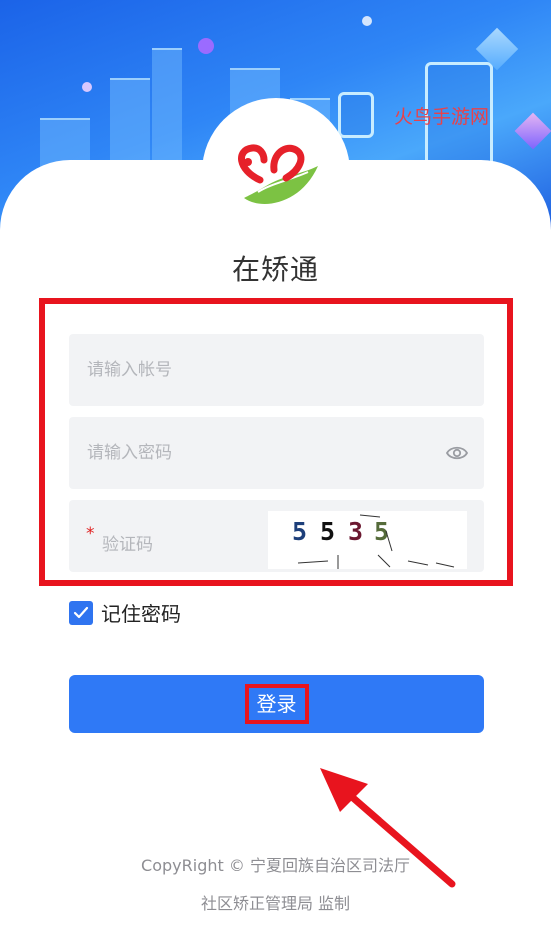 The height and width of the screenshot is (947, 551). What do you see at coordinates (388, 828) in the screenshot?
I see `arrow-annotation-icon` at bounding box center [388, 828].